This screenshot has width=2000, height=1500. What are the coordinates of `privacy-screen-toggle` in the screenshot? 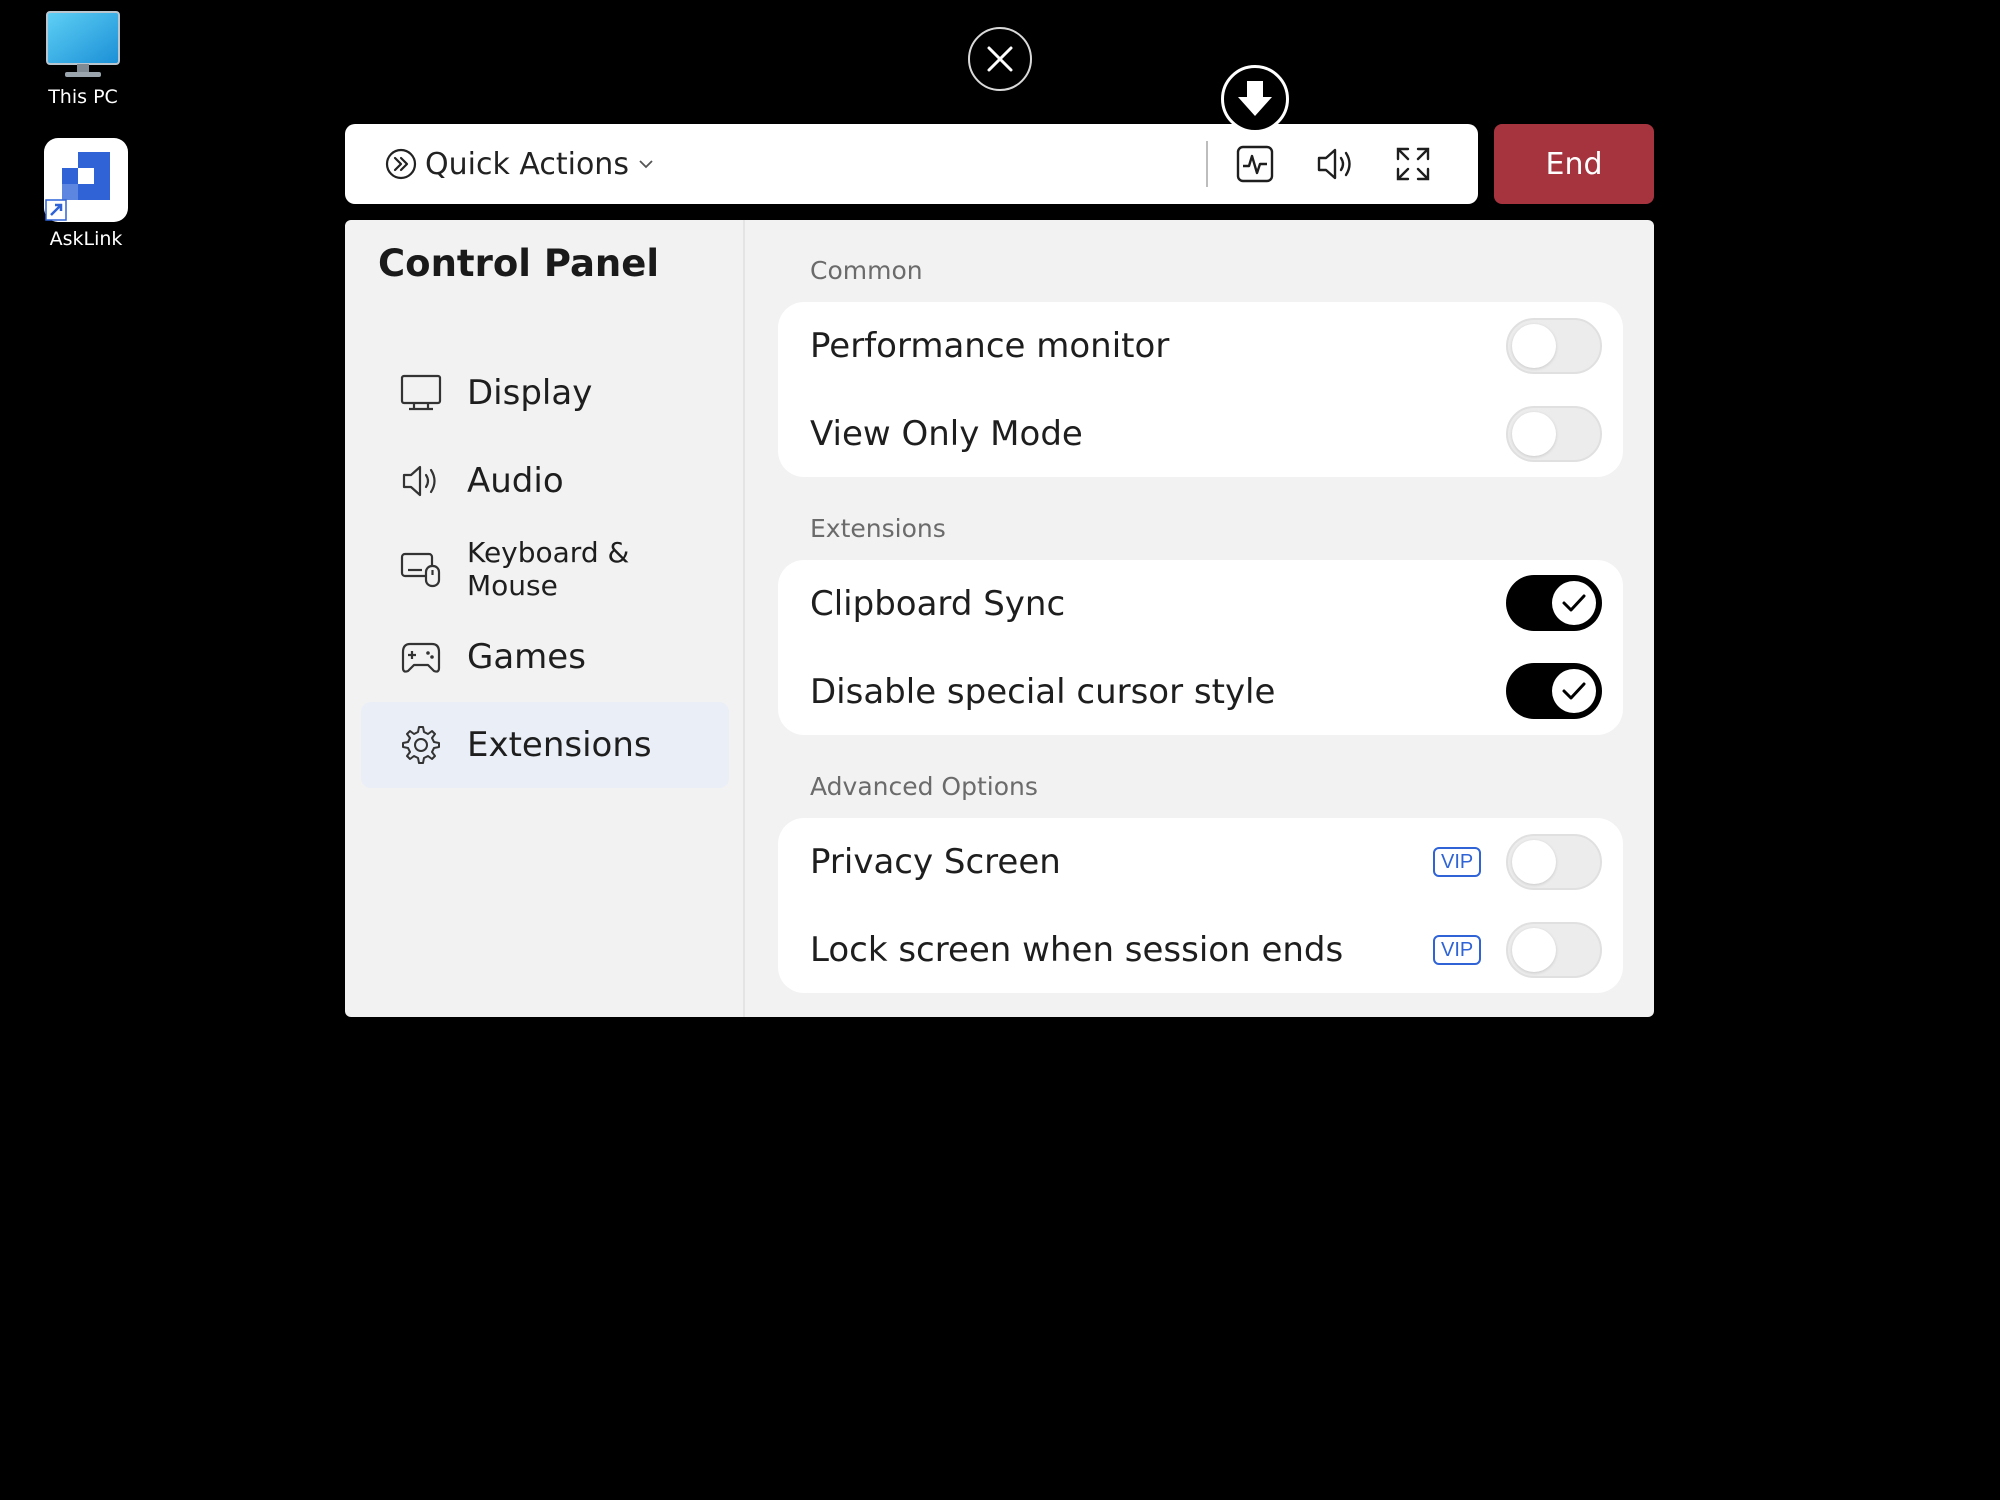 It's located at (1554, 862).